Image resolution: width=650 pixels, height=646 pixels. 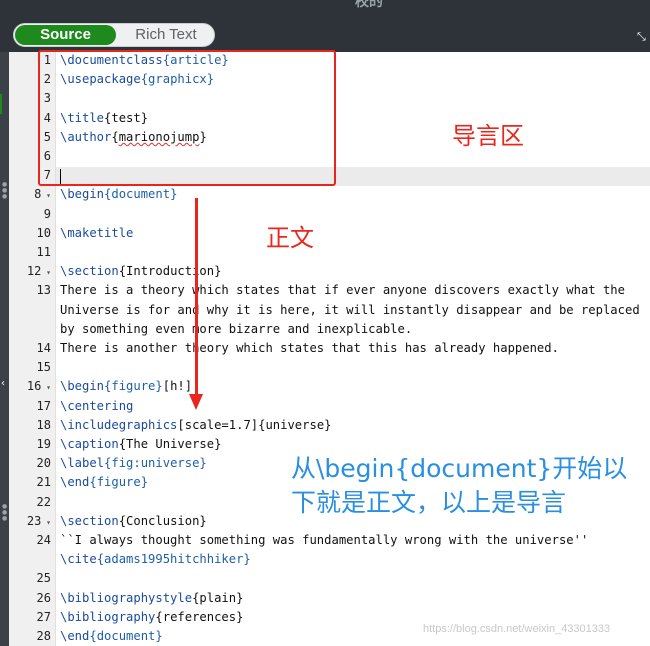 What do you see at coordinates (38, 271) in the screenshot?
I see `line-number: 12 ▾` at bounding box center [38, 271].